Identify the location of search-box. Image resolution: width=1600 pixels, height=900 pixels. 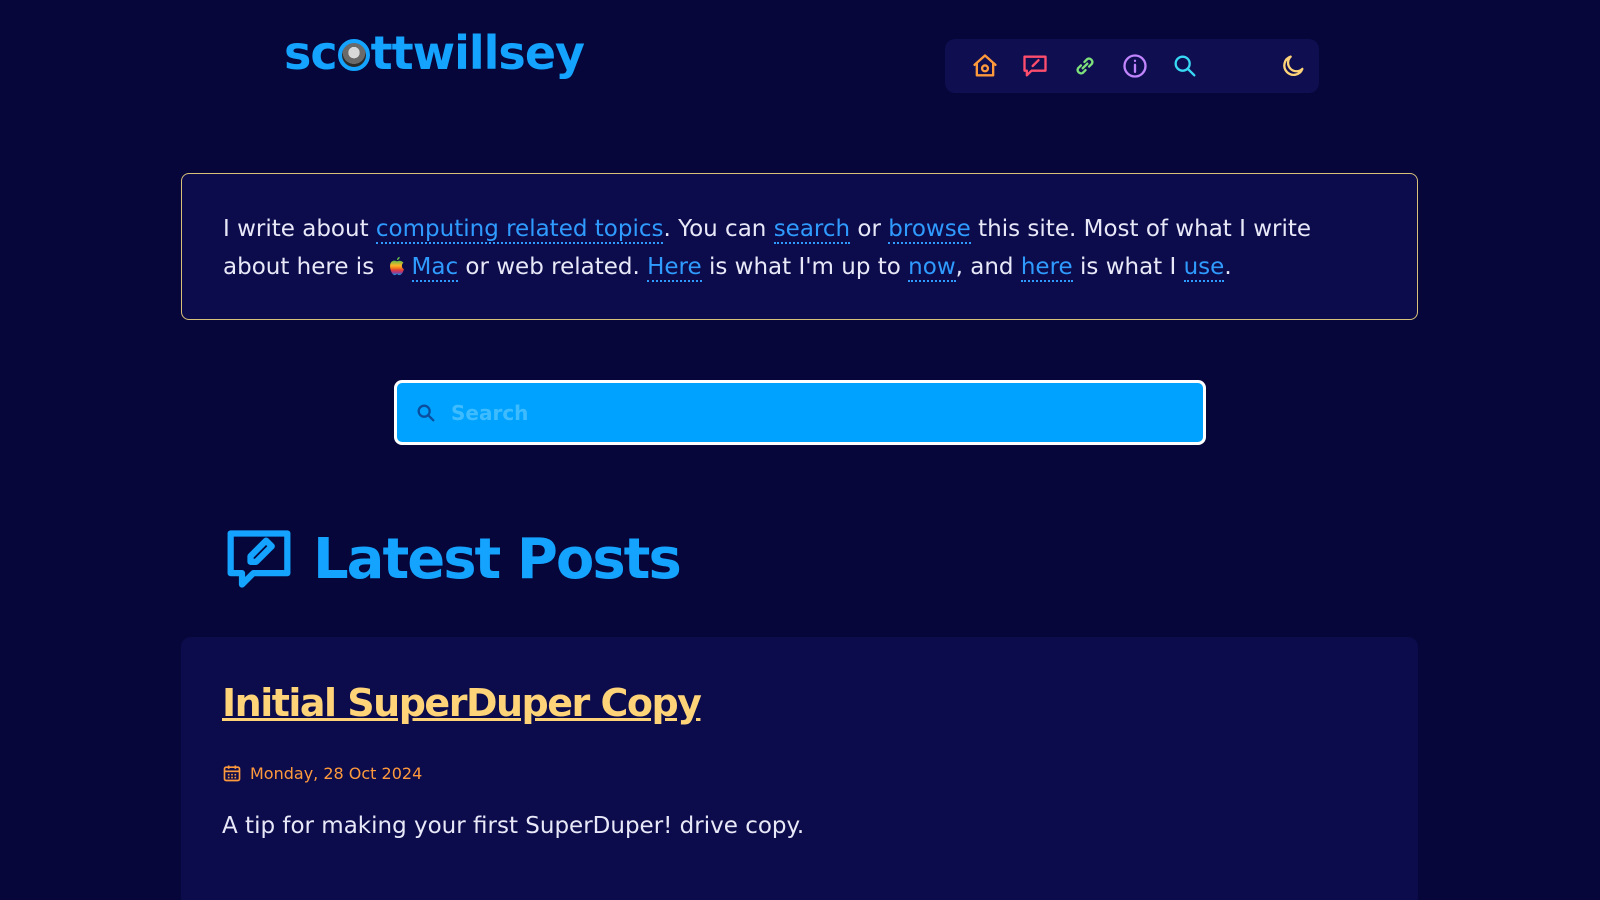
(800, 412).